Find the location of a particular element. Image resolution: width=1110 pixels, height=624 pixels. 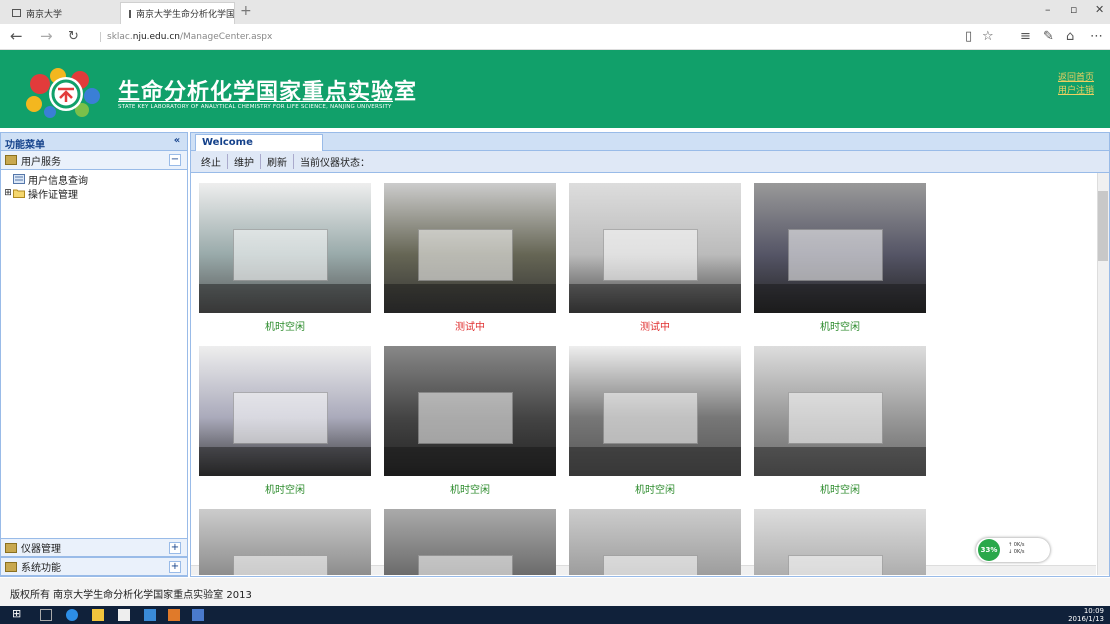

edge-browser-icon is located at coordinates (72, 615).